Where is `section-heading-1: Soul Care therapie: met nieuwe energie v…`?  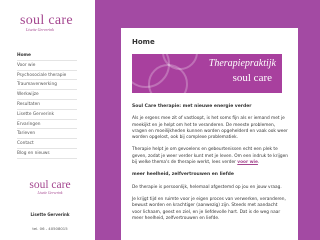 section-heading-1: Soul Care therapie: met nieuwe energie v… is located at coordinates (192, 106).